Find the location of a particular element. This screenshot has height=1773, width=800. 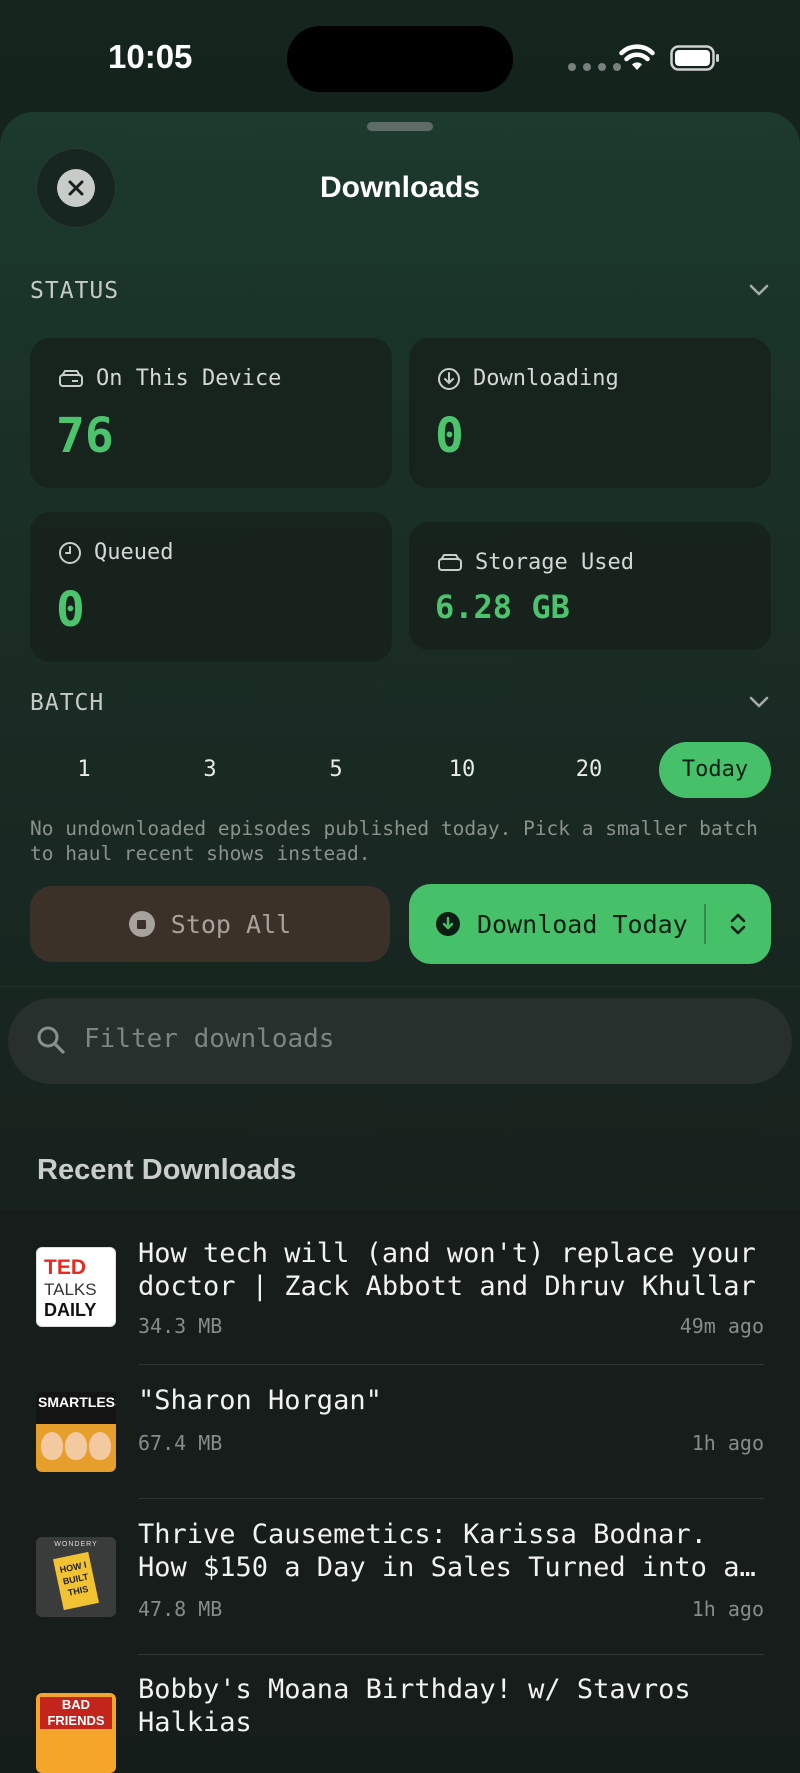

on-device-value: 76 is located at coordinates (85, 436).